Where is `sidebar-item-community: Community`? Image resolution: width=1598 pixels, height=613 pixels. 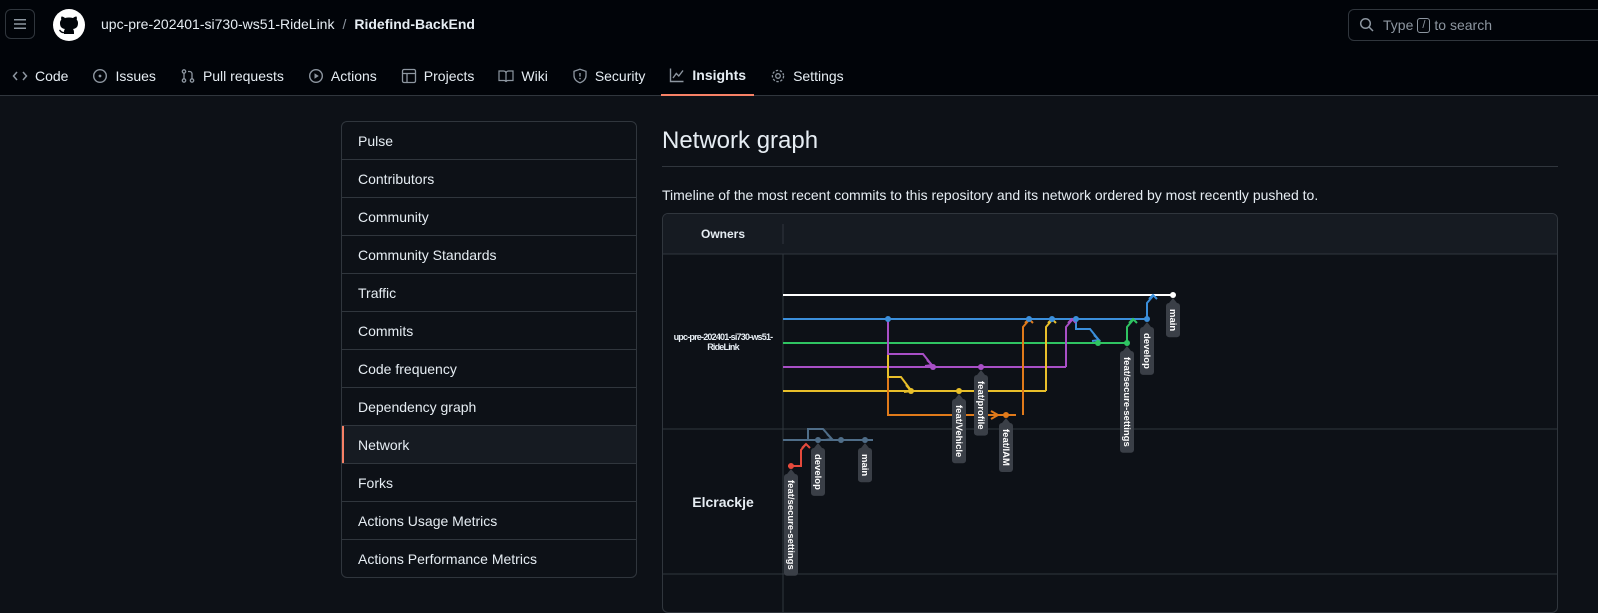
sidebar-item-community: Community is located at coordinates (489, 216).